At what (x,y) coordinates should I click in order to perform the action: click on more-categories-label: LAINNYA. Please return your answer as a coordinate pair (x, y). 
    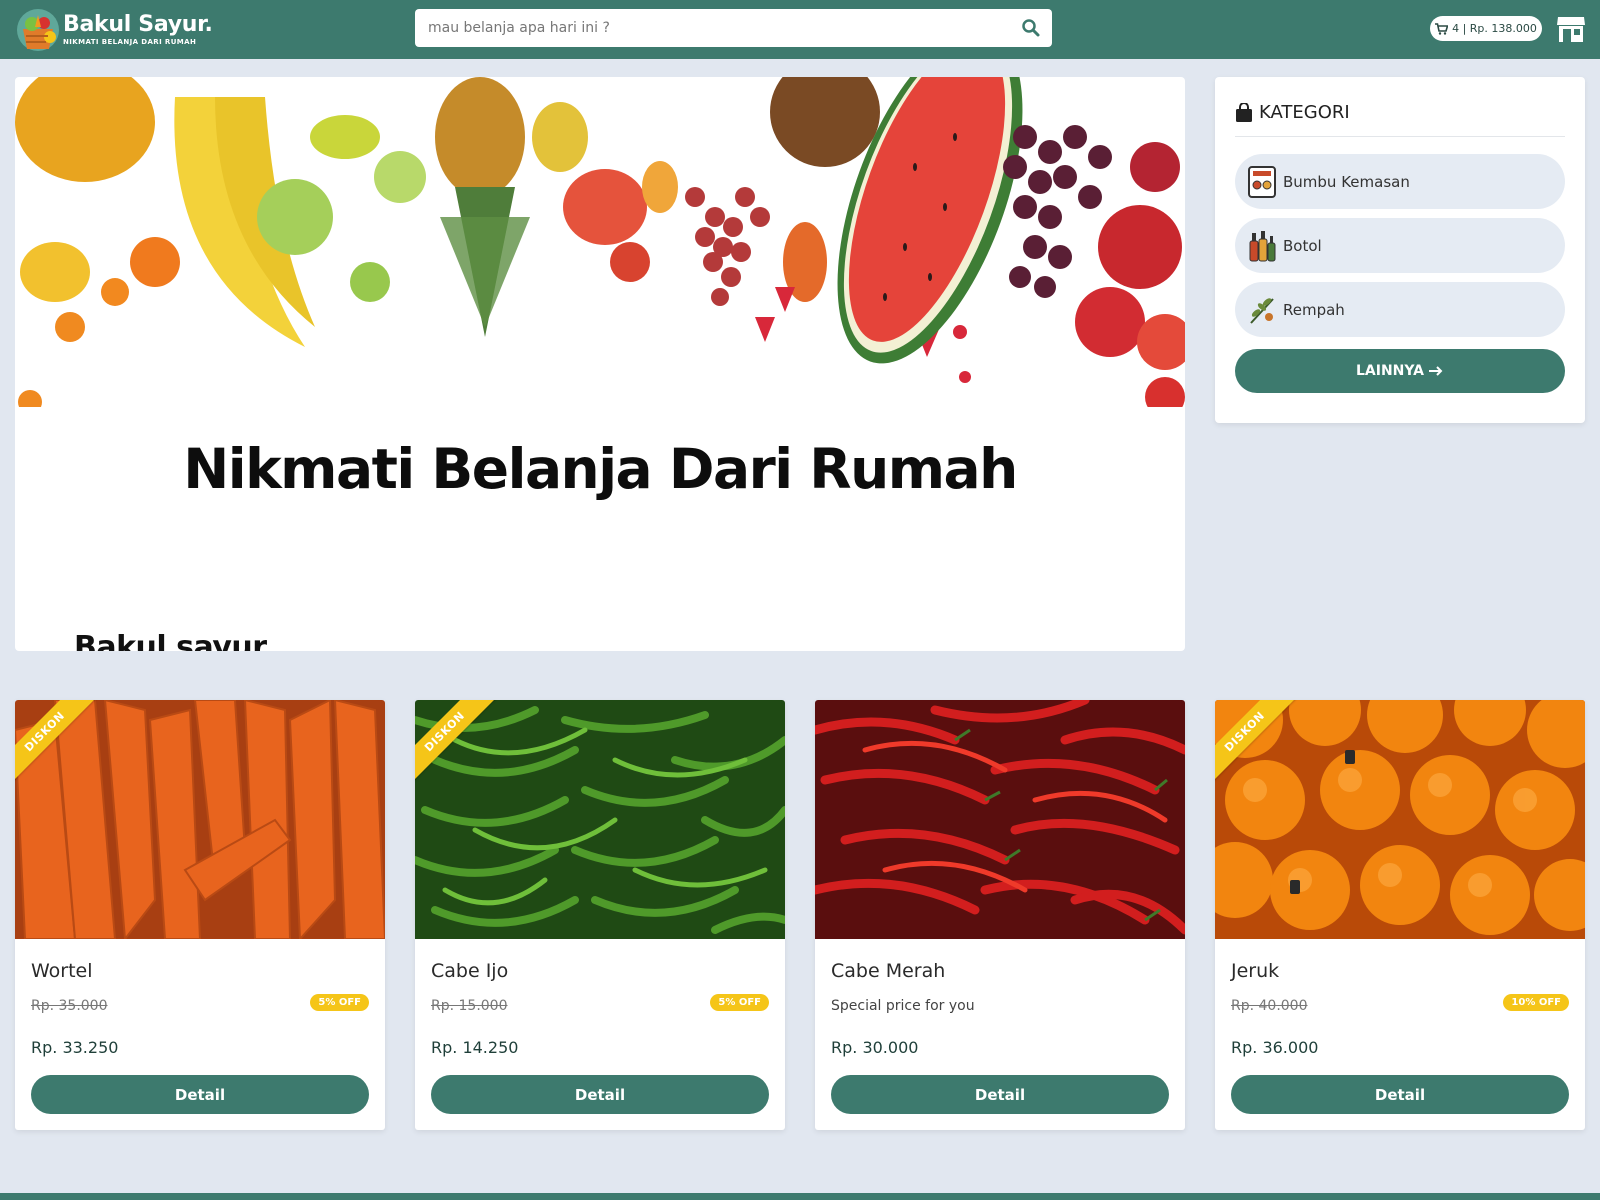
    Looking at the image, I should click on (1390, 371).